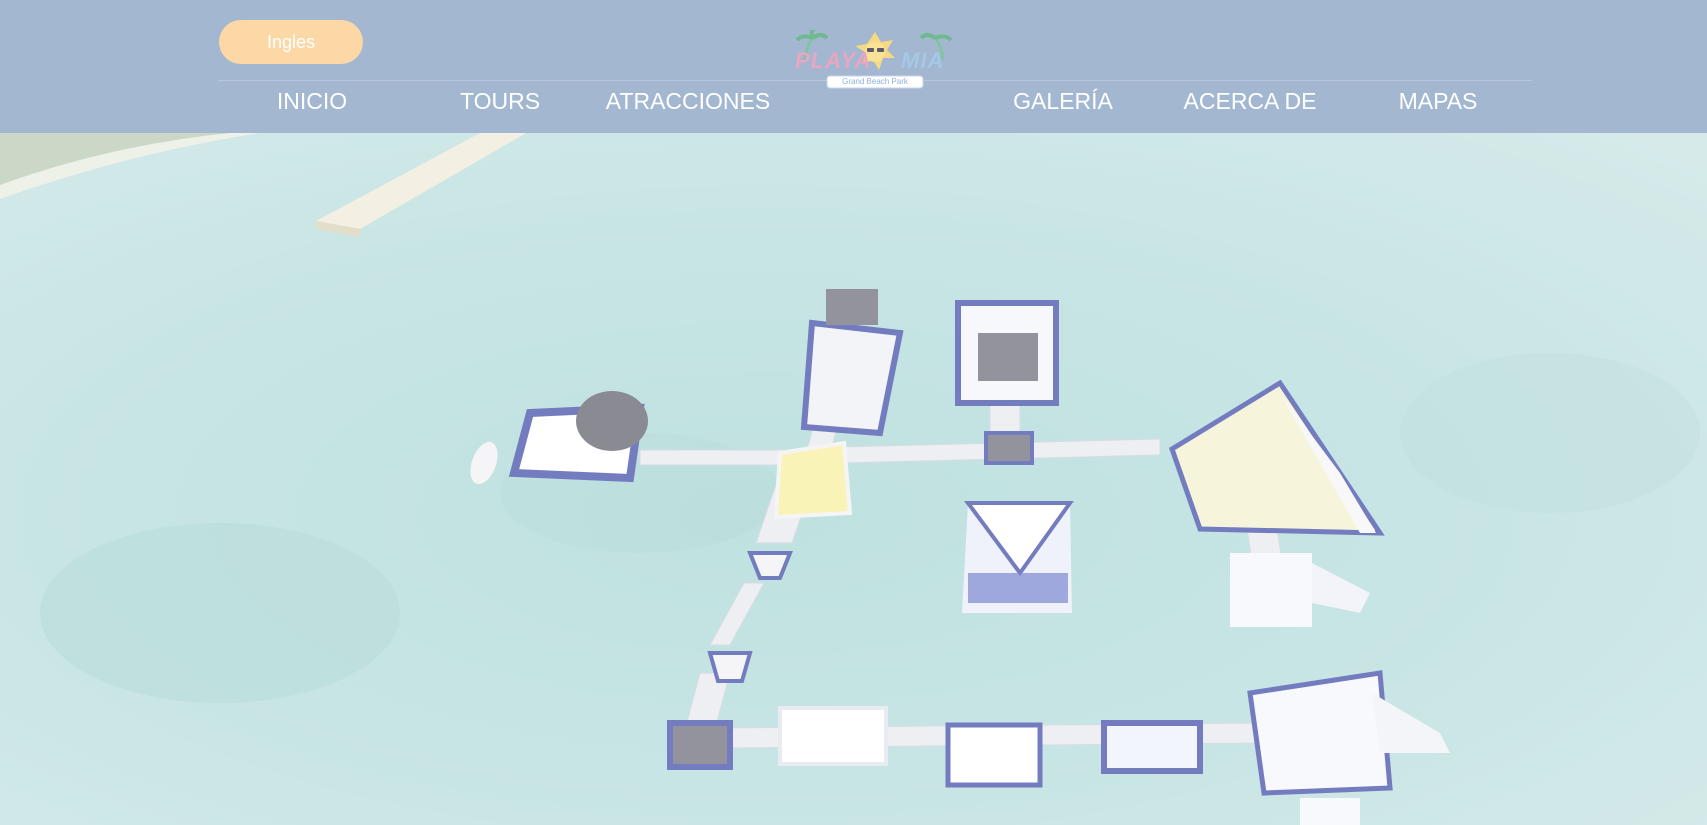 The image size is (1707, 825). I want to click on language-button: Ingles, so click(291, 42).